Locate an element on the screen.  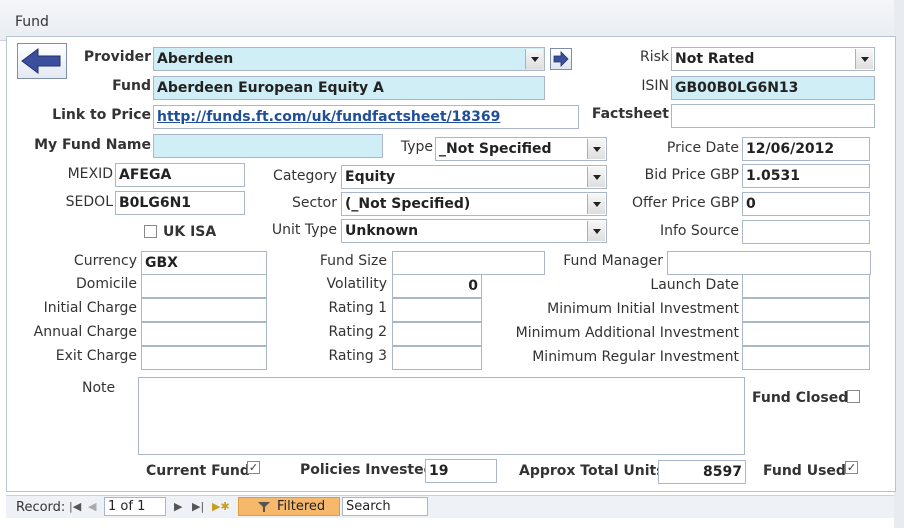
factsheet-label: Factsheet is located at coordinates (630, 114).